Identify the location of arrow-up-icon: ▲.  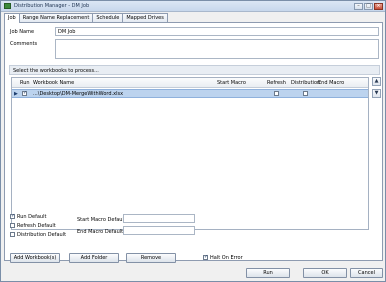
(376, 81).